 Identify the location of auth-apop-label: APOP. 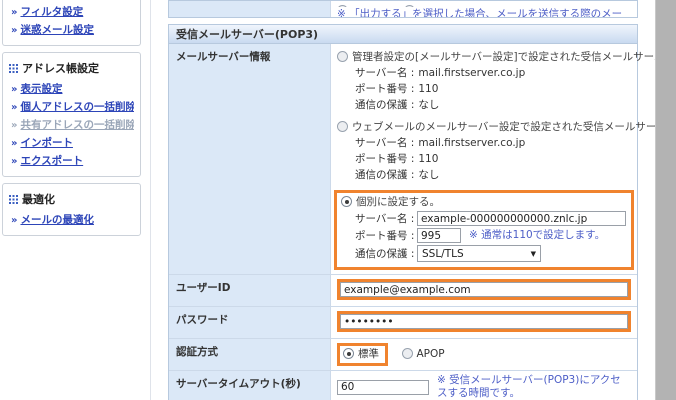
(430, 354).